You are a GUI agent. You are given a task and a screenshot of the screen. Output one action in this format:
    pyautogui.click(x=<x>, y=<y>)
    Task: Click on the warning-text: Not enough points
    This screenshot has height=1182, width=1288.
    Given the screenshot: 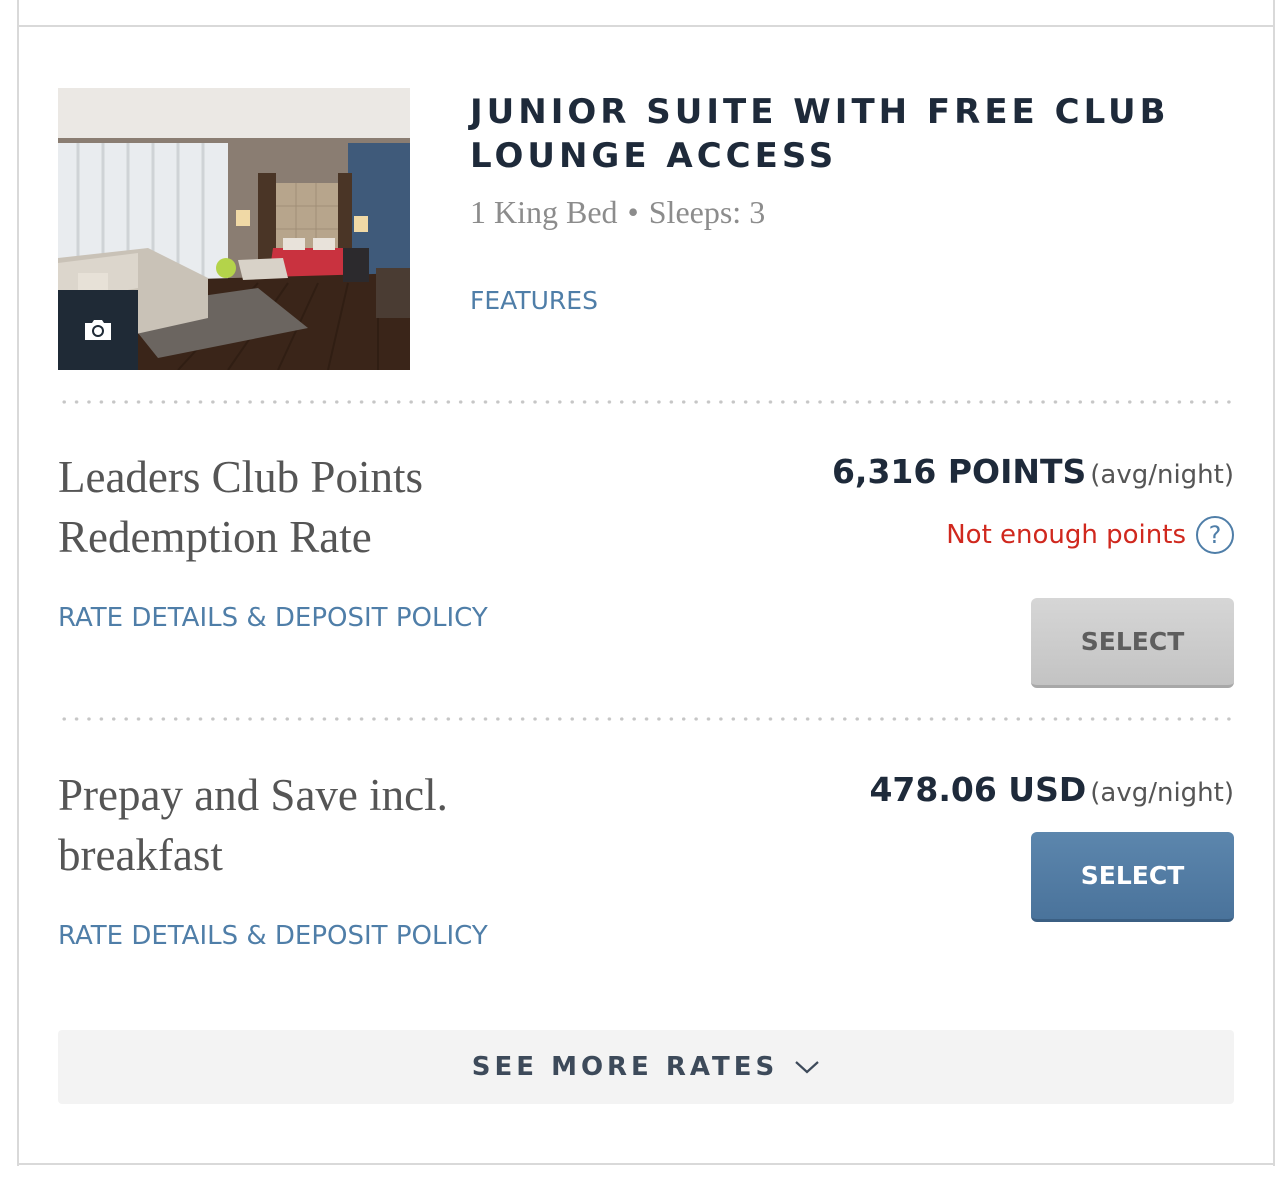 What is the action you would take?
    pyautogui.click(x=1066, y=535)
    